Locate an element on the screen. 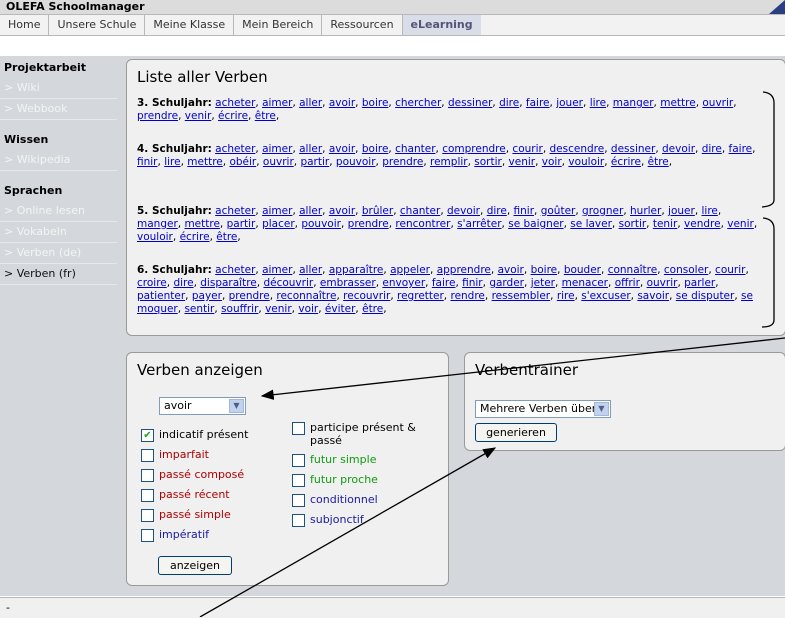 The height and width of the screenshot is (618, 785). verb-link: éviter is located at coordinates (340, 309).